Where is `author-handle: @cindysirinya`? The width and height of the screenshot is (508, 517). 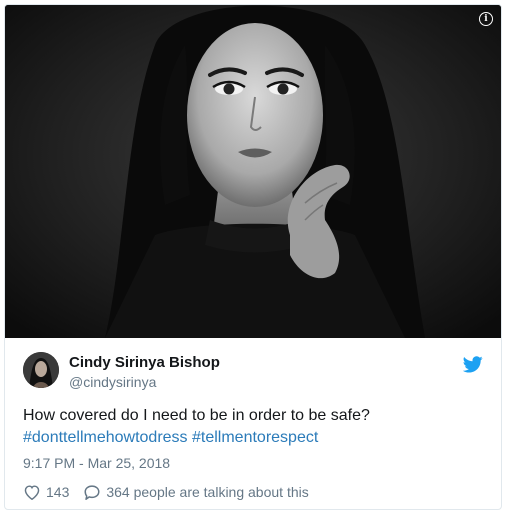 author-handle: @cindysirinya is located at coordinates (112, 382).